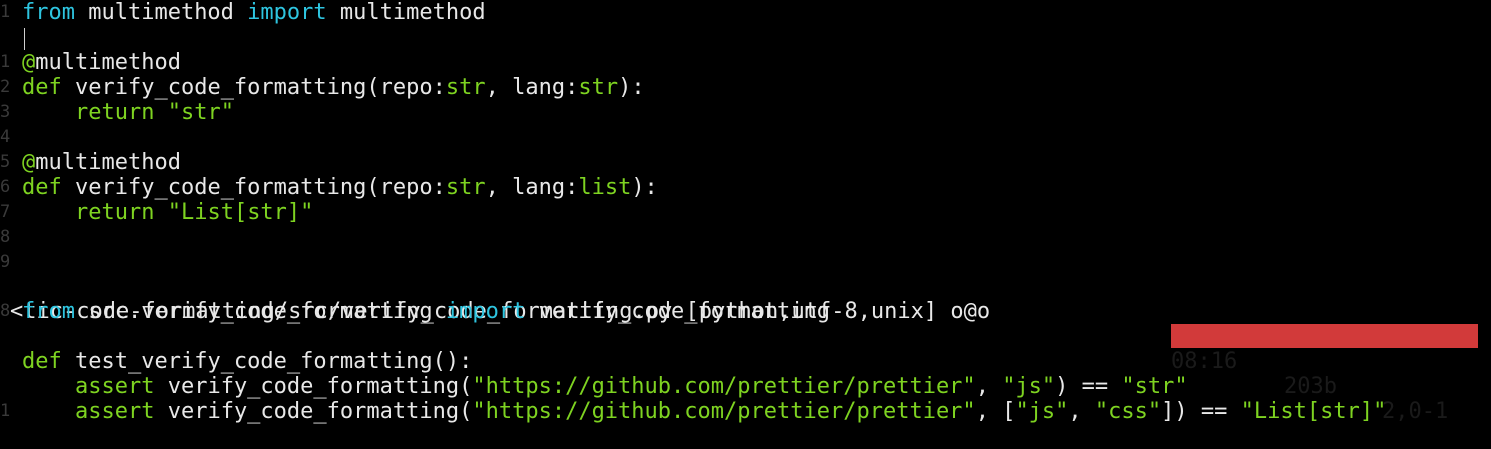 This screenshot has width=1491, height=449. Describe the element at coordinates (1088, 386) in the screenshot. I see `code-token: ) ==` at that location.